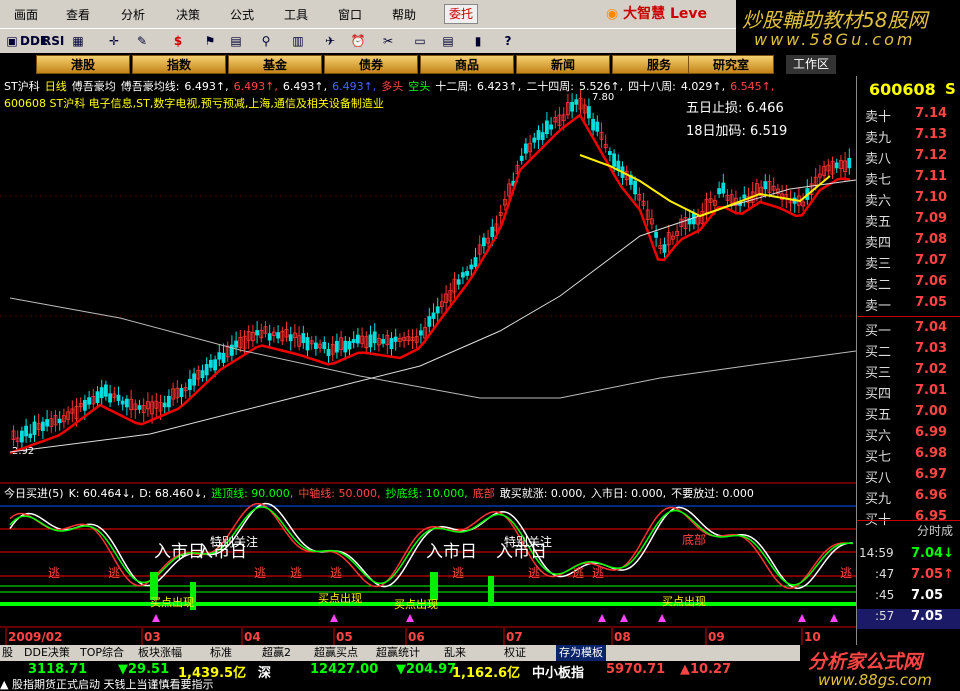  What do you see at coordinates (932, 574) in the screenshot?
I see `tick-price: 7.05↑` at bounding box center [932, 574].